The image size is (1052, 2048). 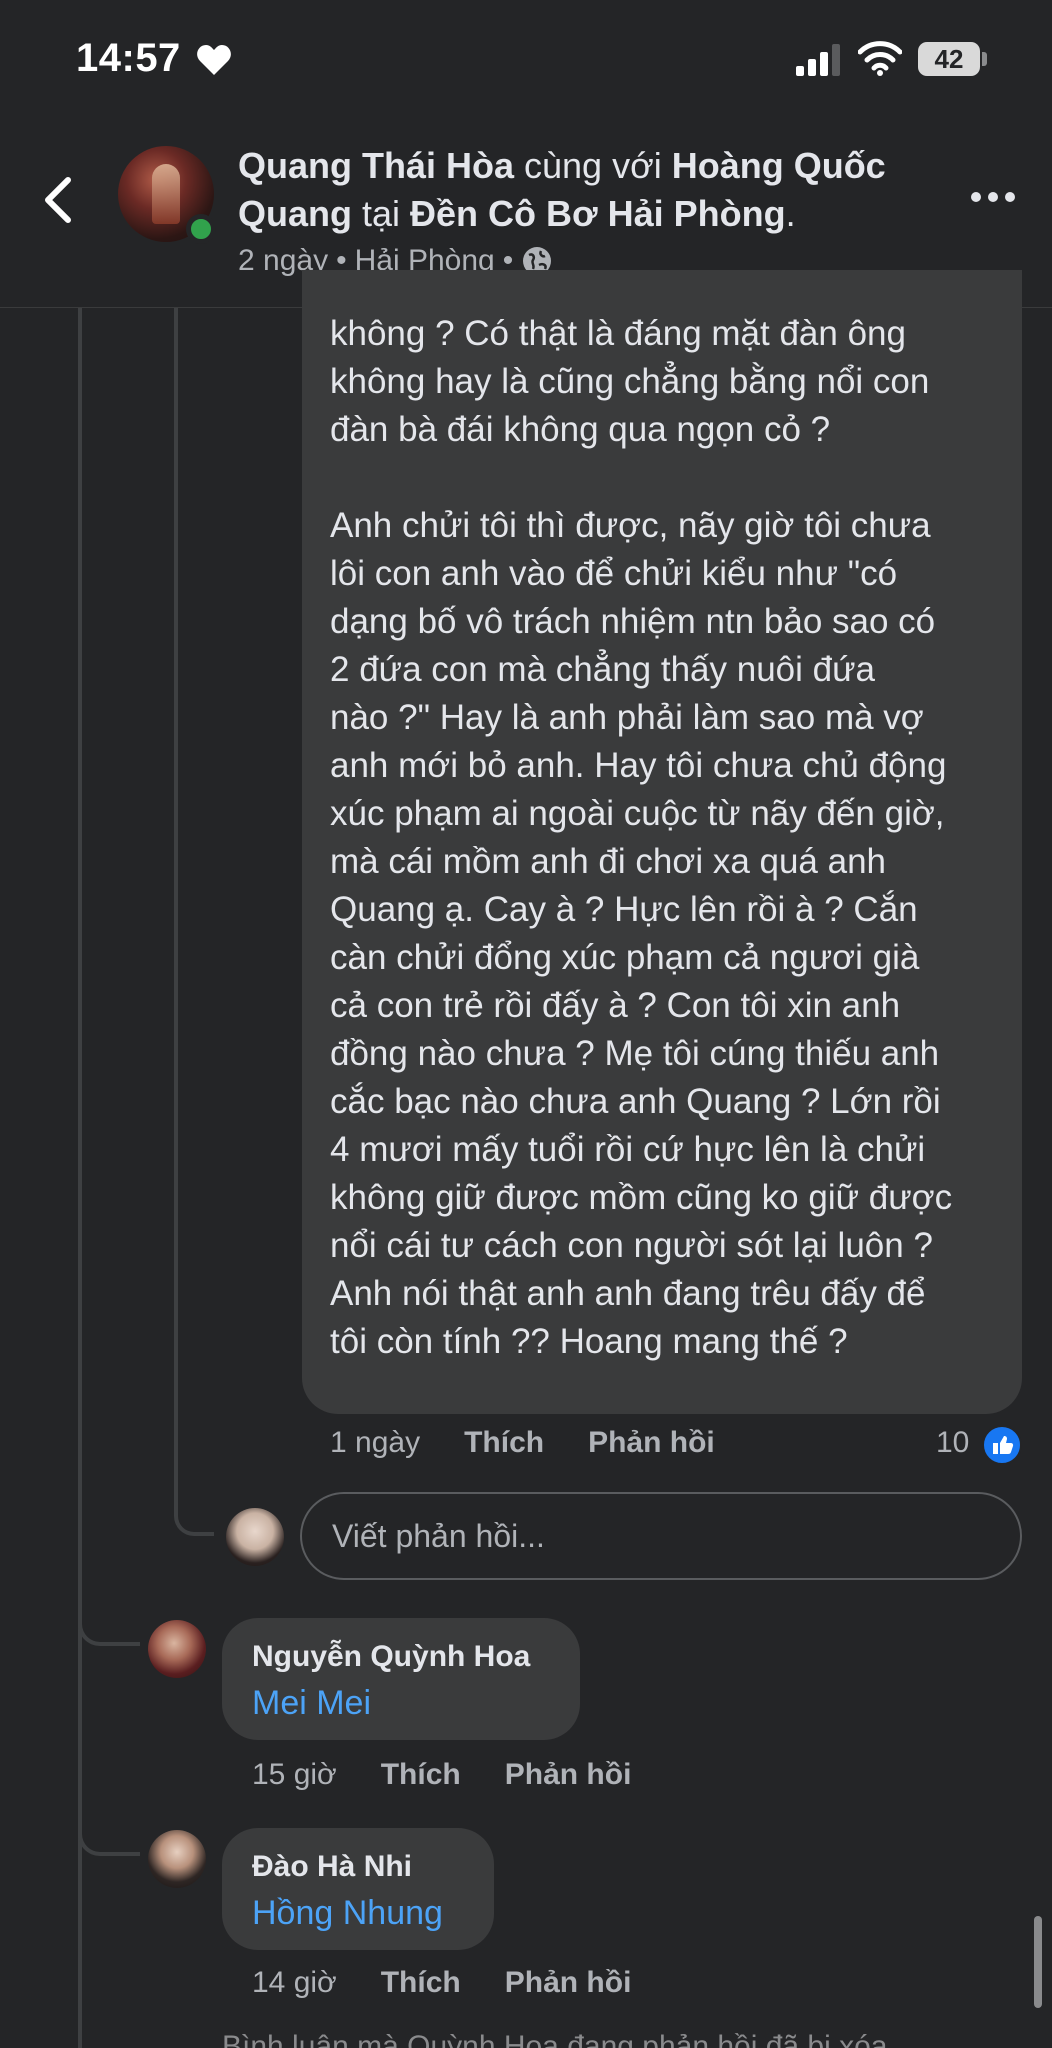 I want to click on back-icon, so click(x=58, y=200).